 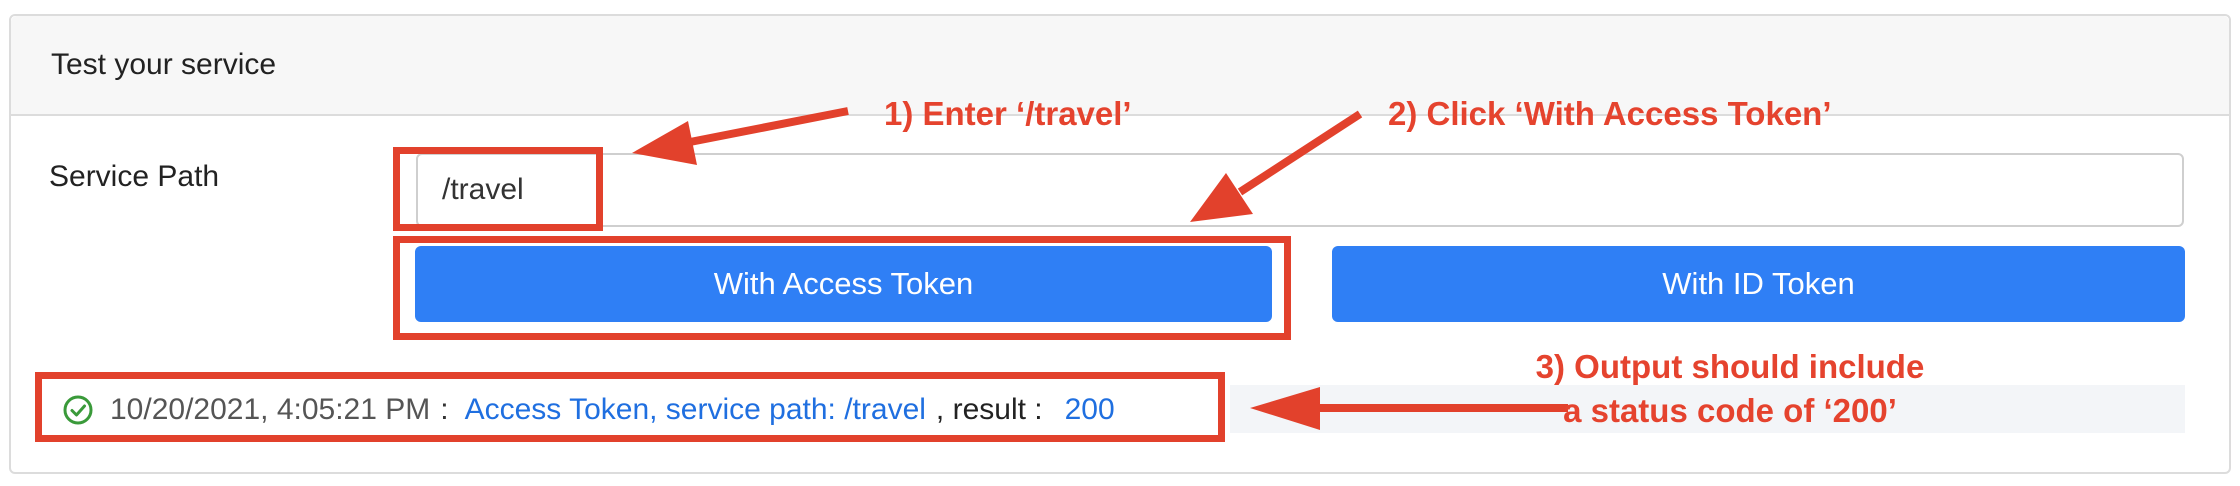 I want to click on card-title: Test your service, so click(x=164, y=64).